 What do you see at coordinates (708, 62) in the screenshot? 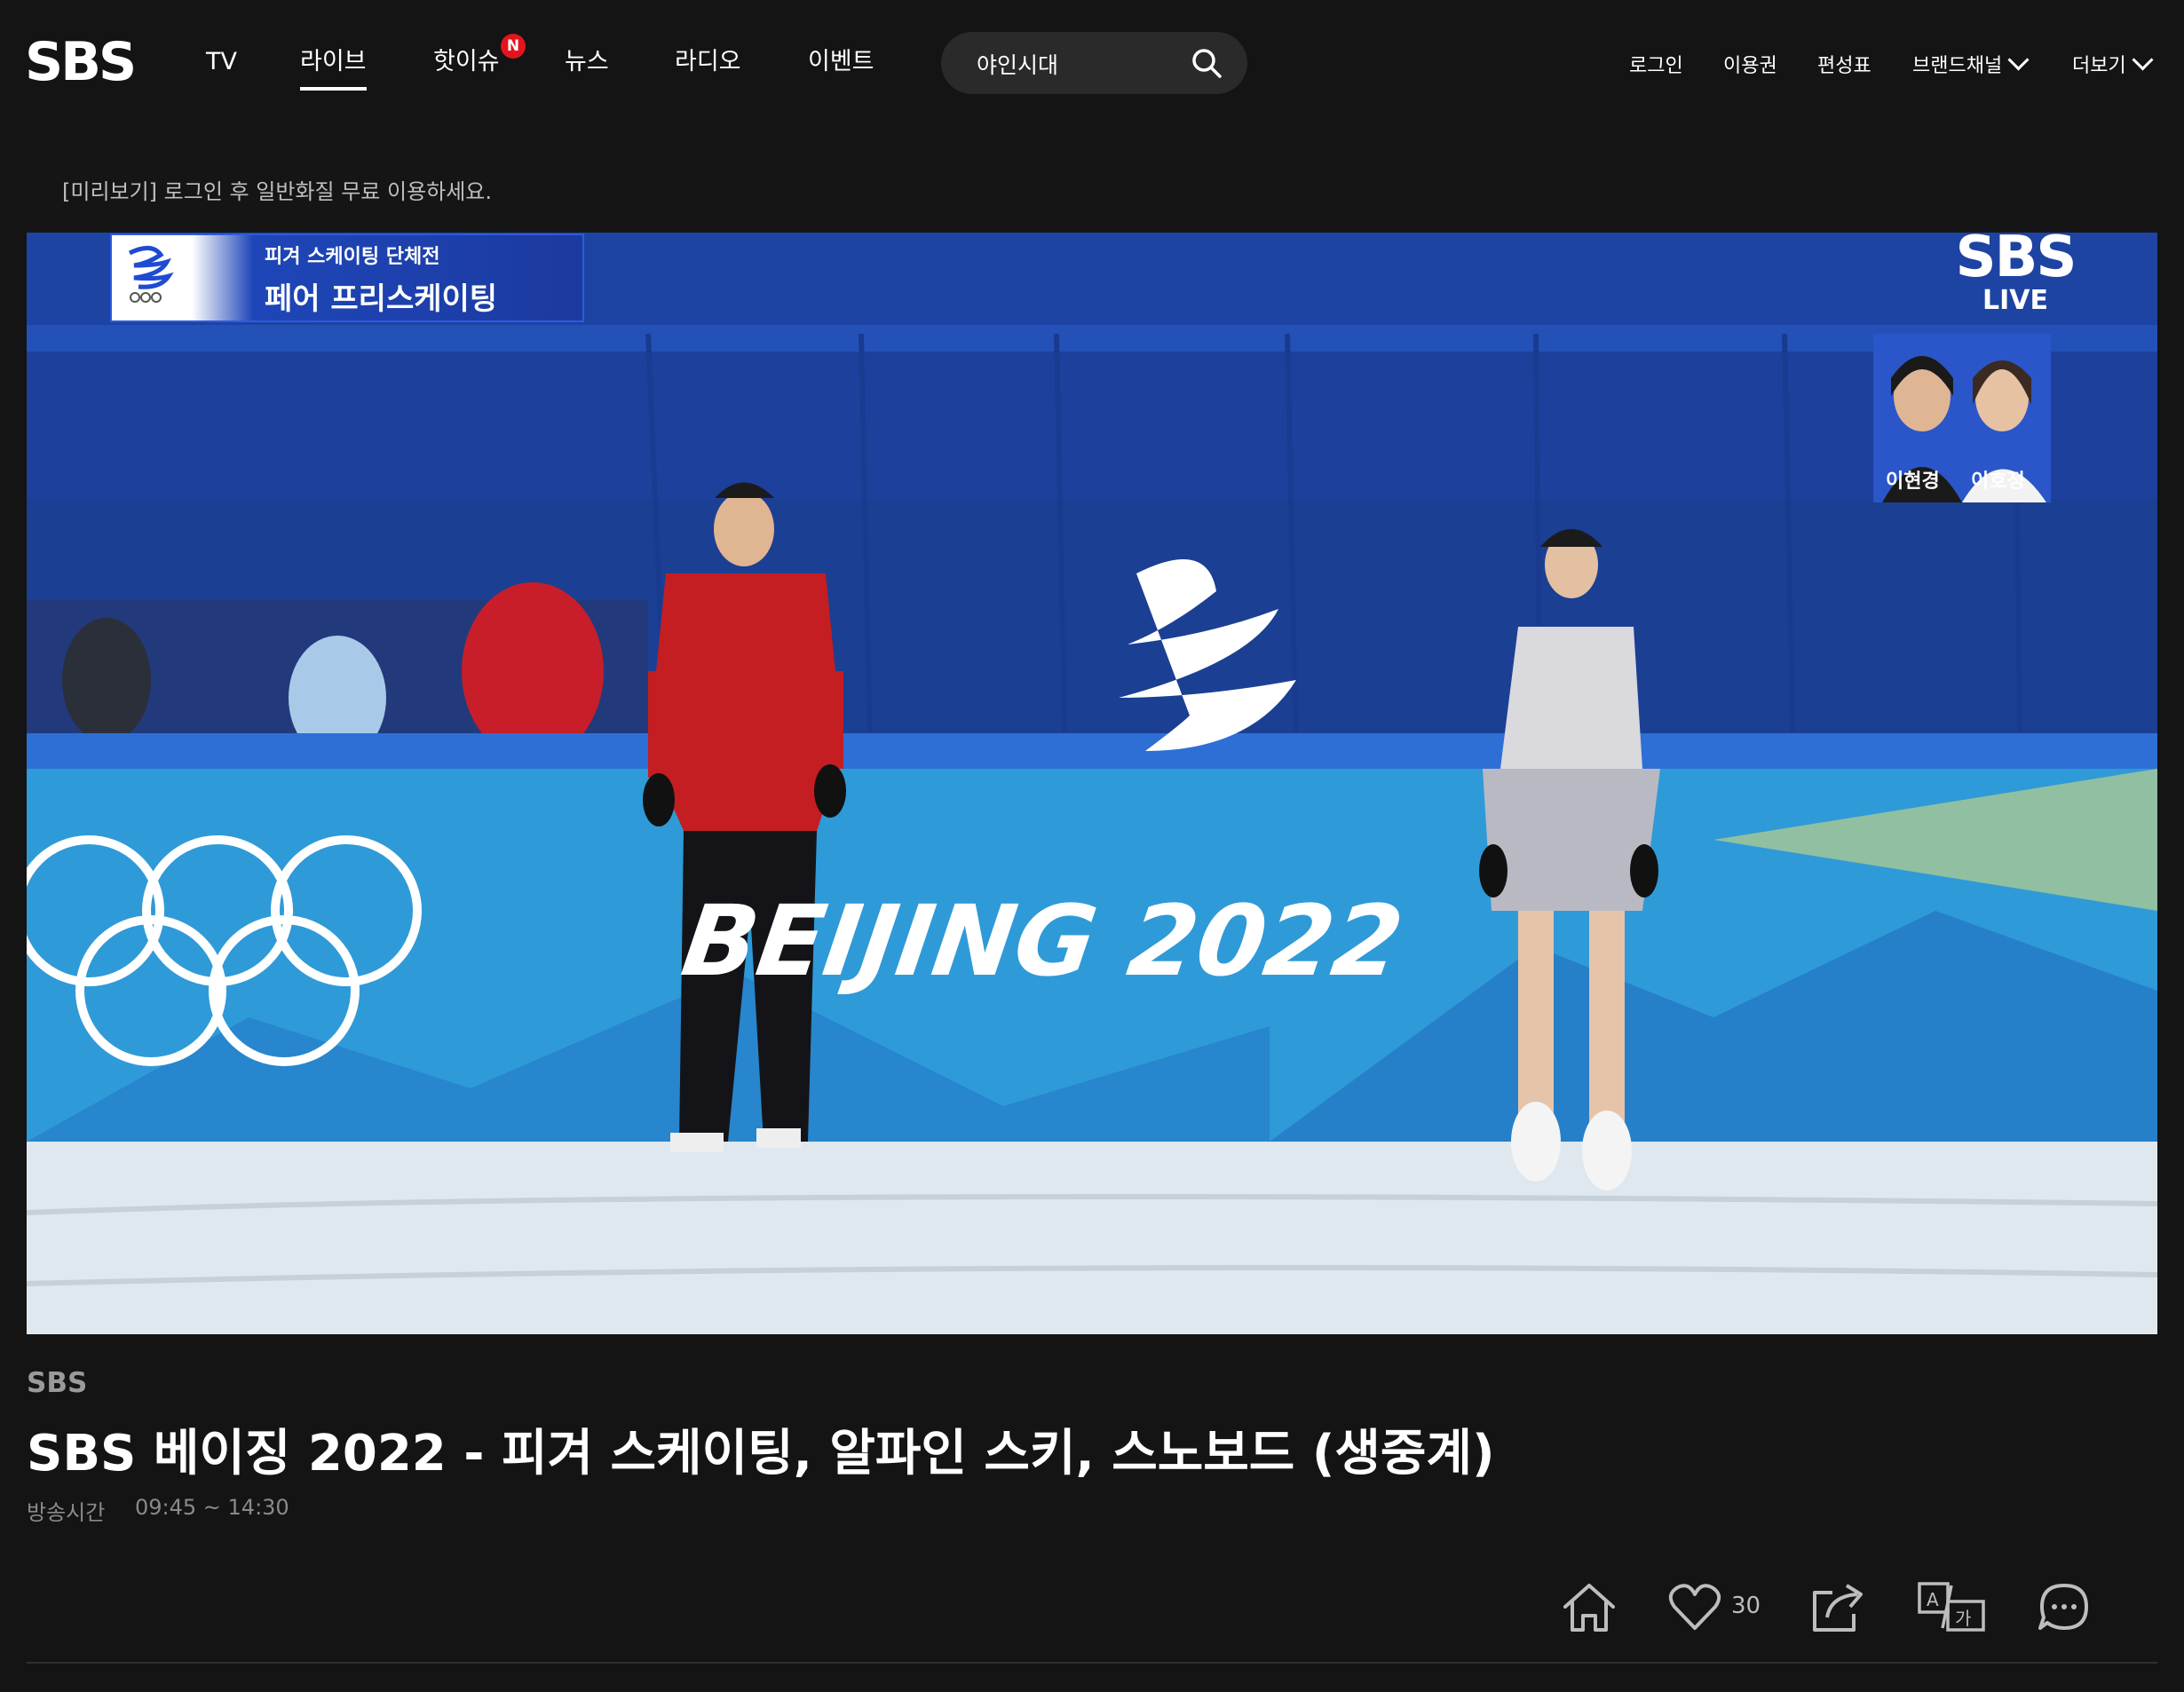
I see `nav-item-radio: 라디오` at bounding box center [708, 62].